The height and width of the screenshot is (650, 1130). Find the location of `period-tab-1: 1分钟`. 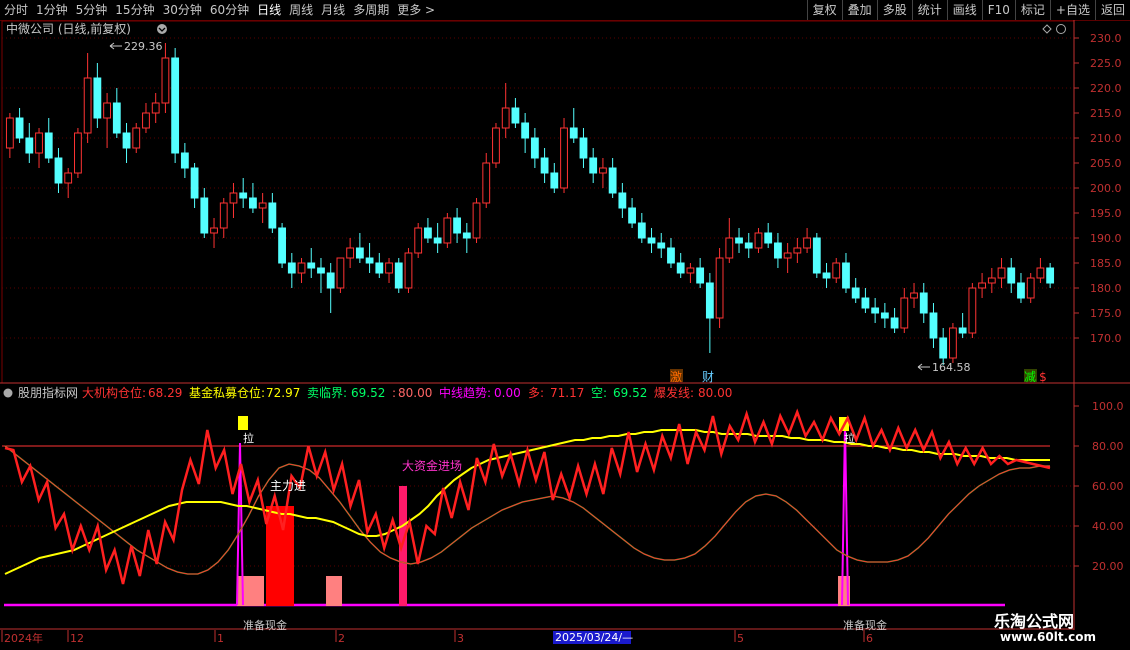

period-tab-1: 1分钟 is located at coordinates (52, 10).